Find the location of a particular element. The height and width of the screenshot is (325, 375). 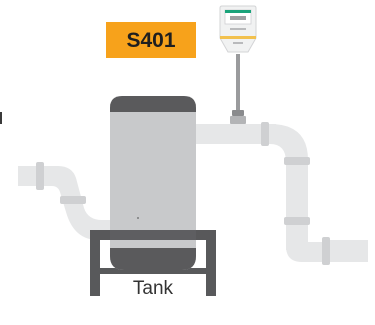

tank-stand-front-bar is located at coordinates (153, 235).